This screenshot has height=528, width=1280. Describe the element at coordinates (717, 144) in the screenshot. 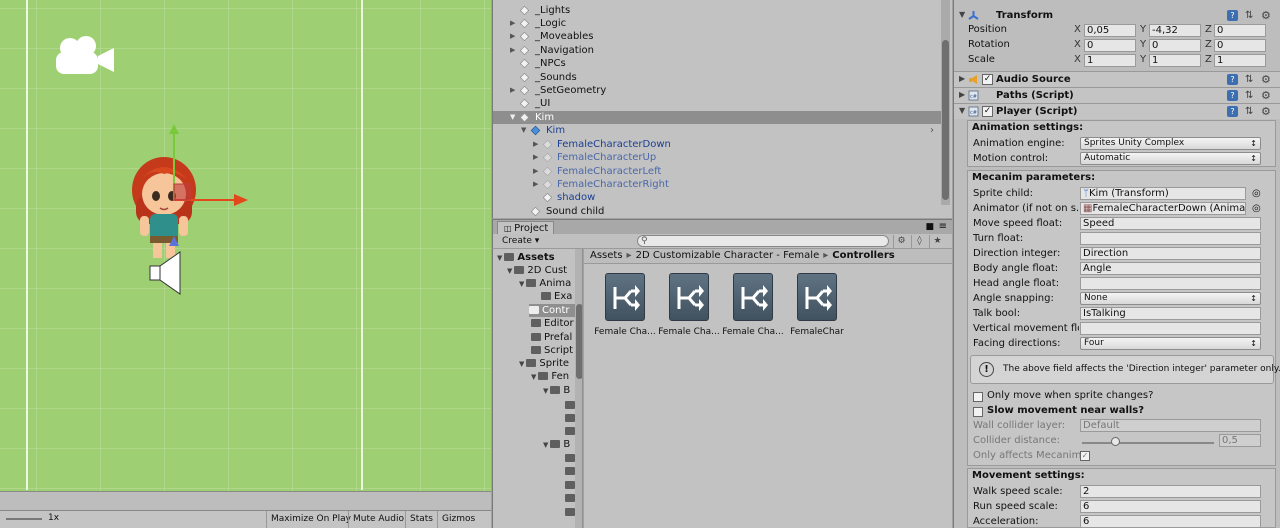

I see `hierarchy-item: ▶ FemaleCharacterDown` at that location.